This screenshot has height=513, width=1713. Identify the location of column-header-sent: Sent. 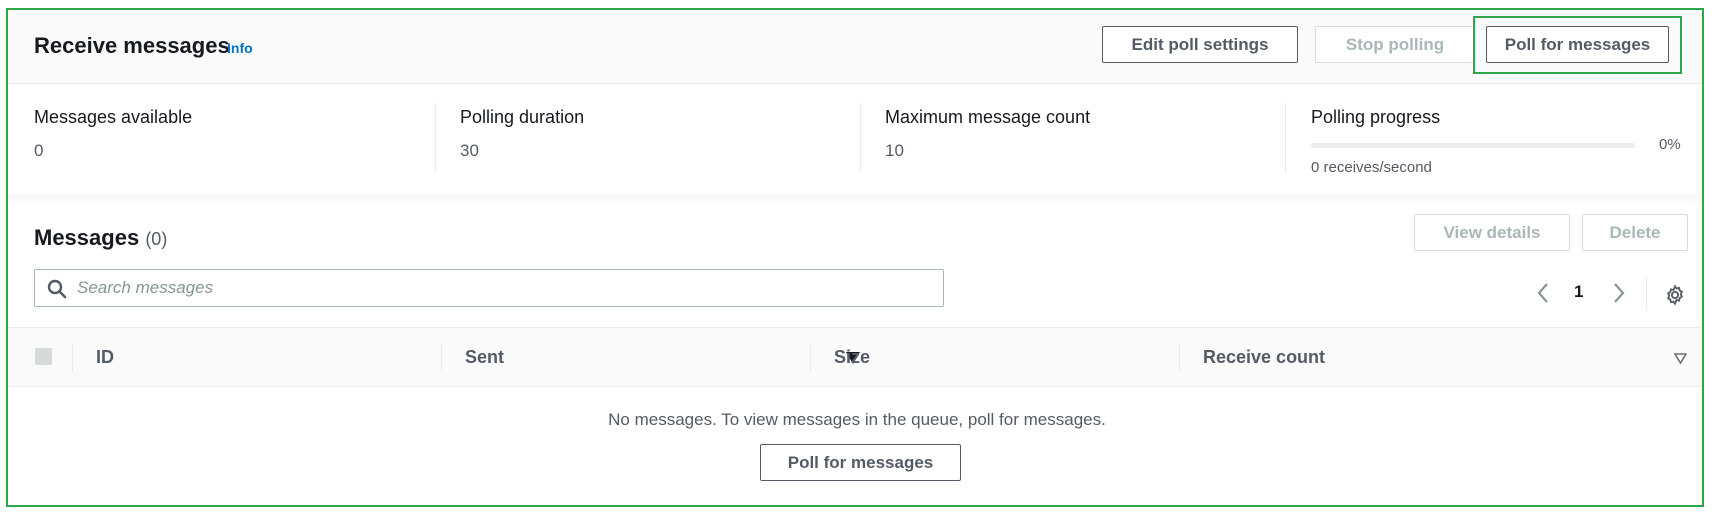
(484, 357).